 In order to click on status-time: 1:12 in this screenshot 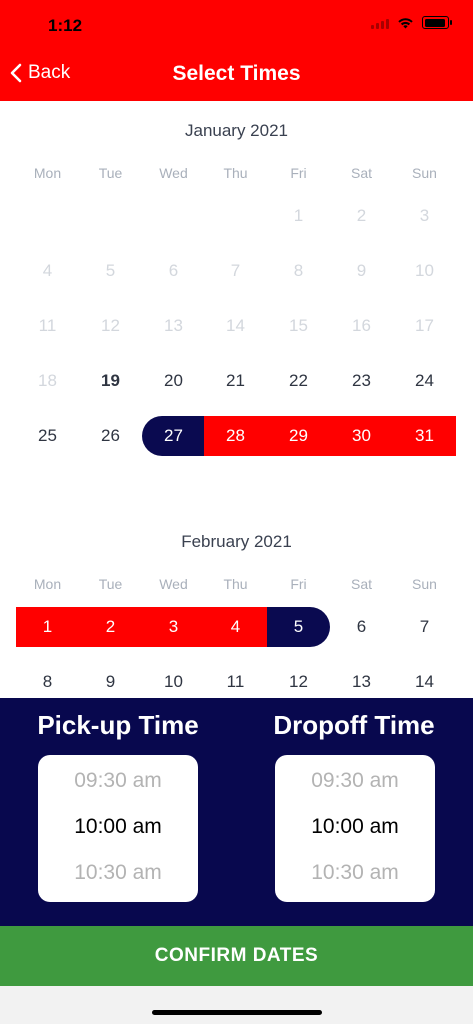, I will do `click(65, 25)`.